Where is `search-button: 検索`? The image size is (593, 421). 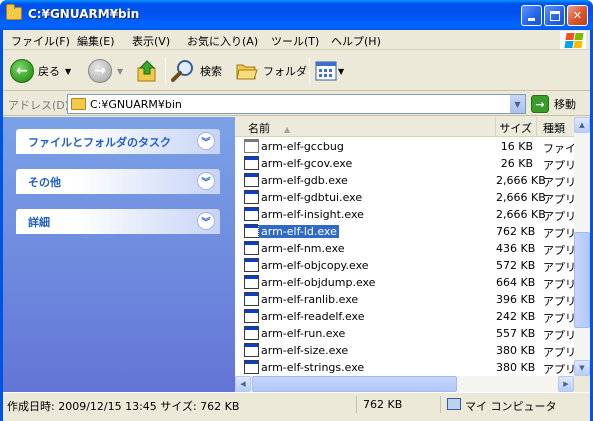
search-button: 検索 is located at coordinates (196, 71).